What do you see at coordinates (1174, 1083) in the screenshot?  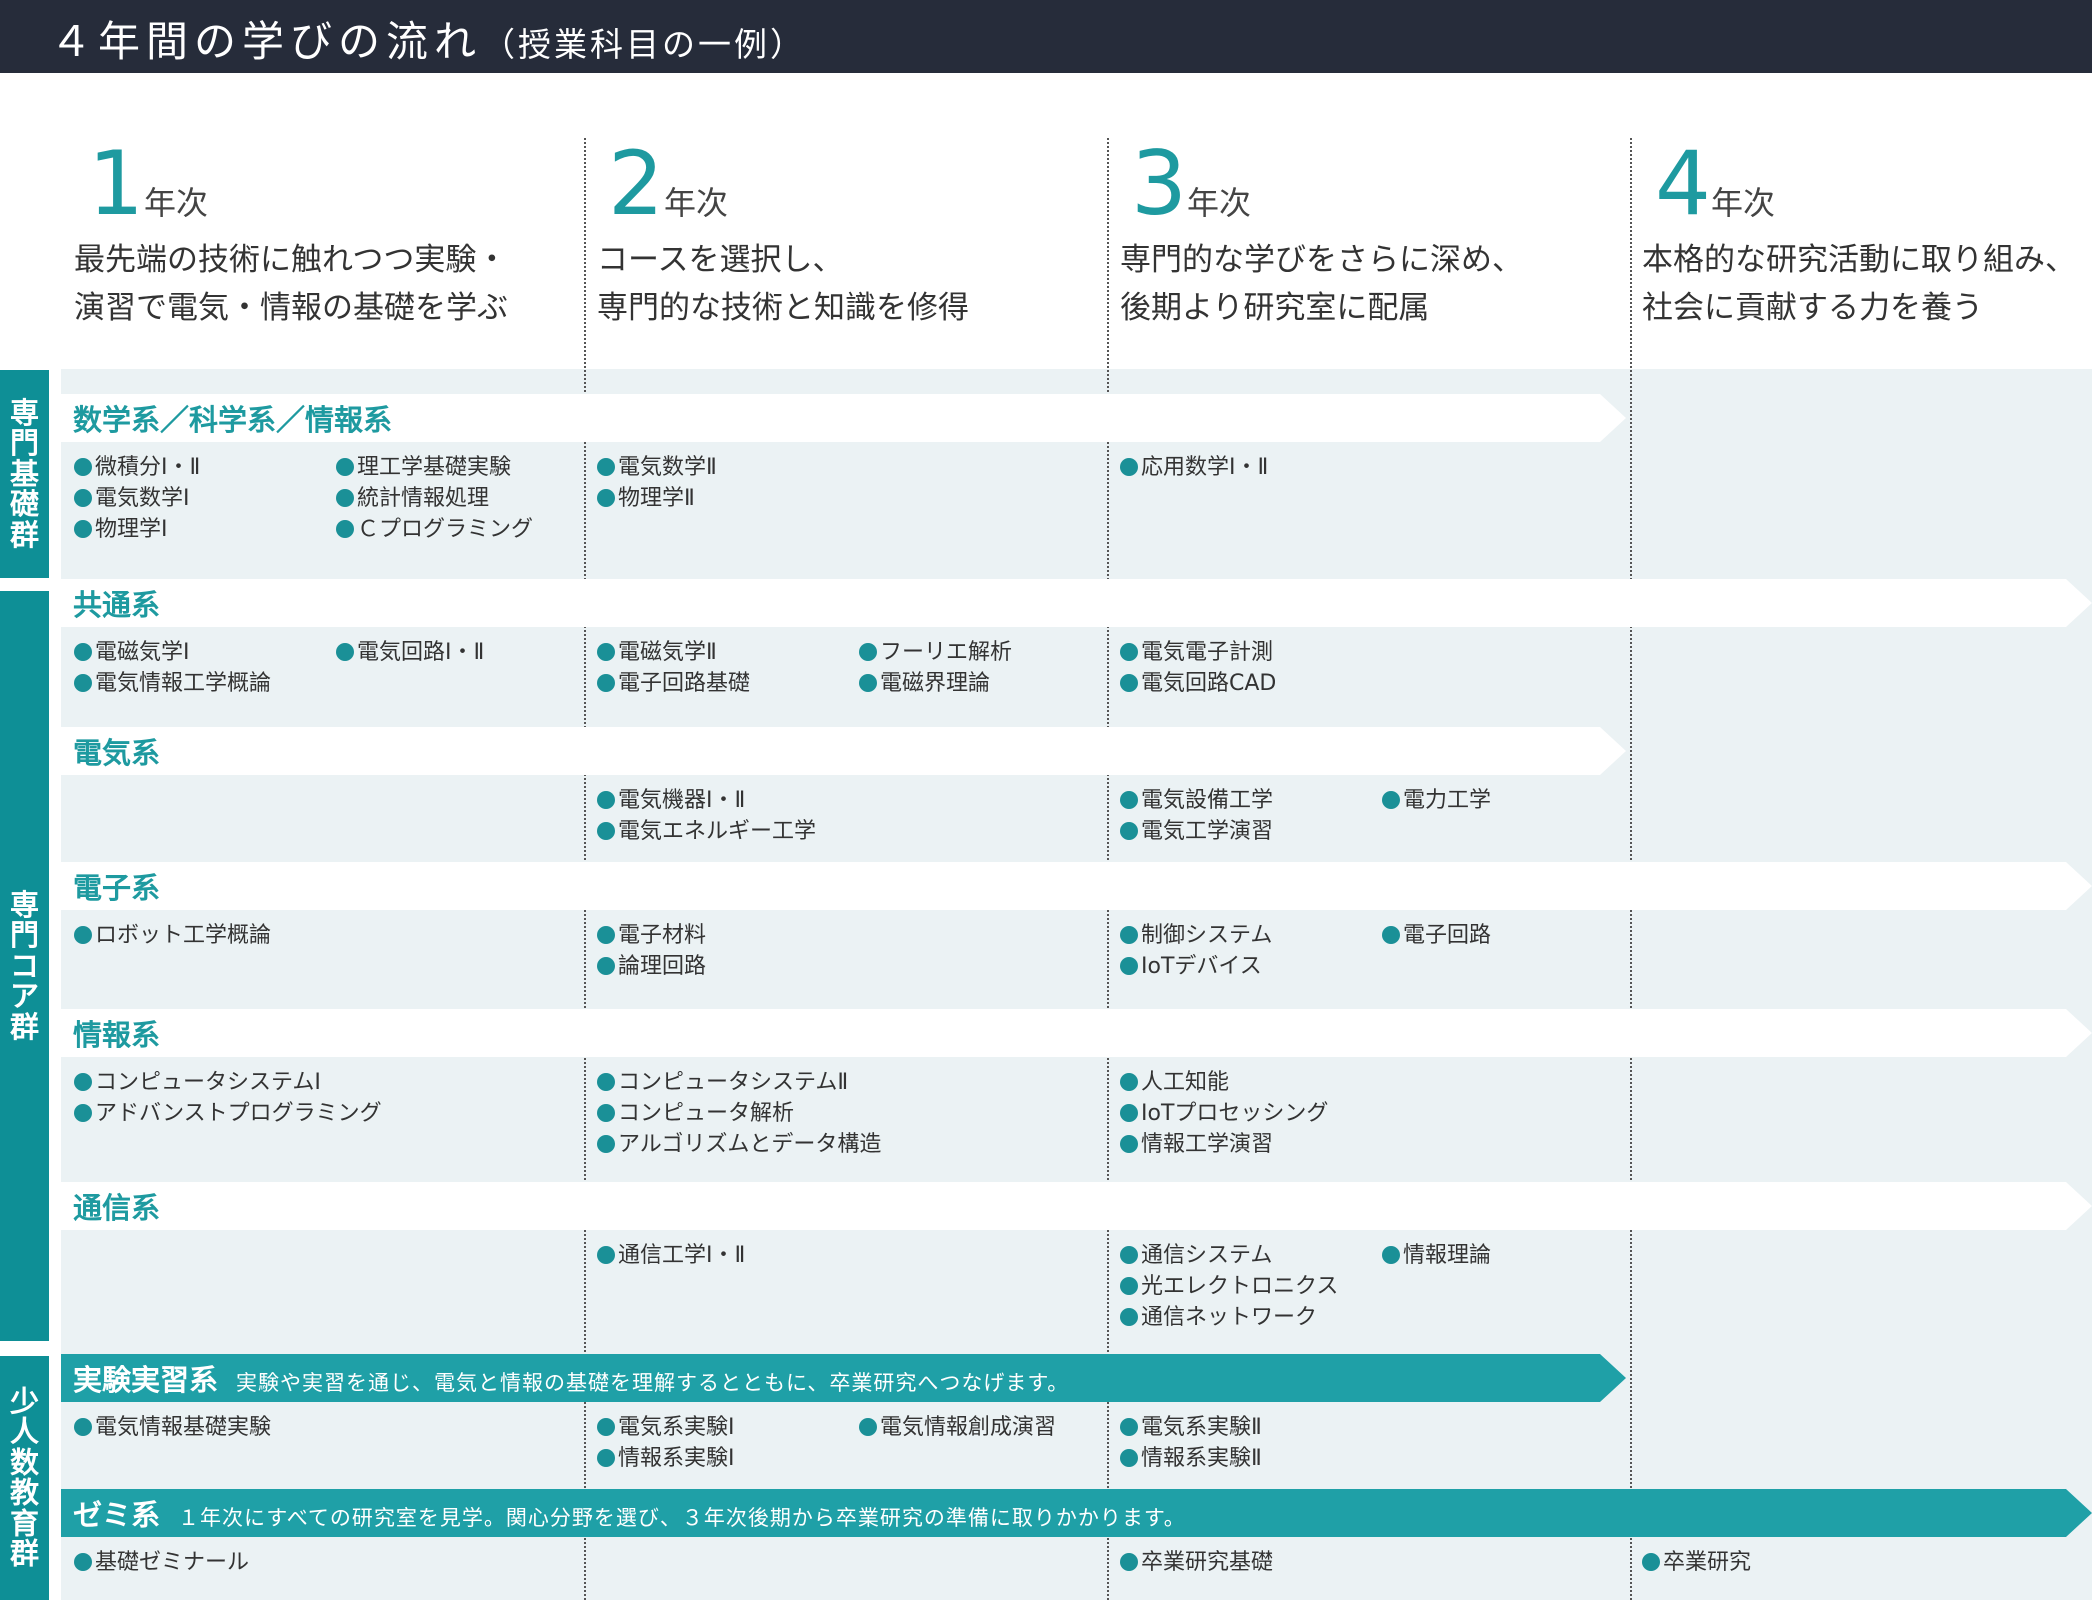 I see `course-item: 人工知能` at bounding box center [1174, 1083].